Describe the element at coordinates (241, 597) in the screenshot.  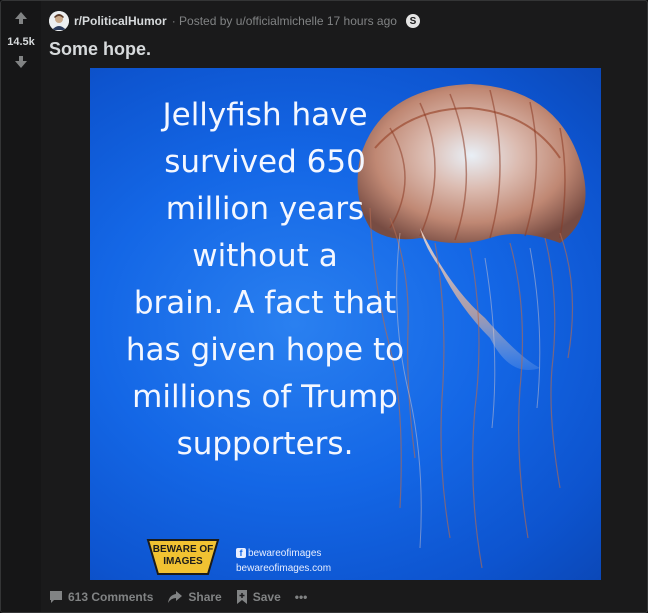
I see `bookmark-icon` at that location.